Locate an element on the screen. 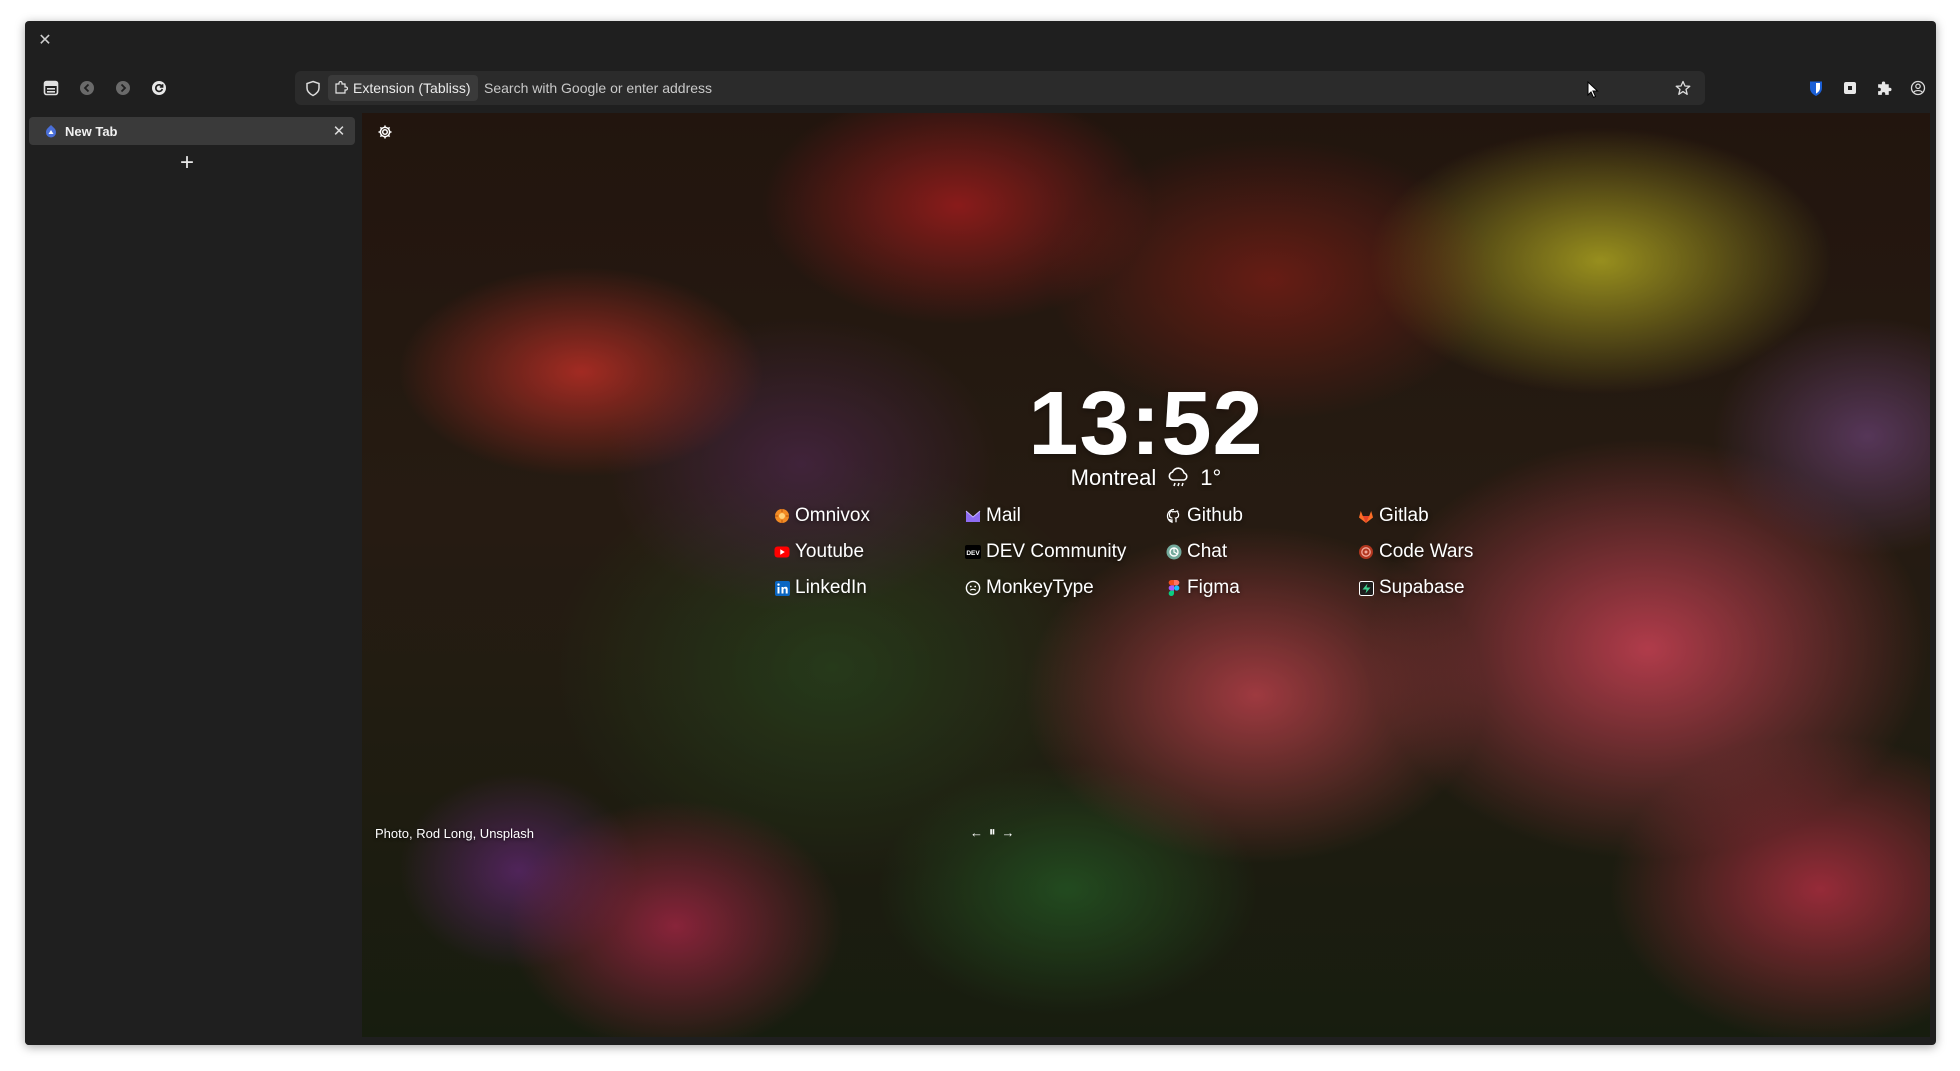 The width and height of the screenshot is (1960, 1071). dev-icon: DEV is located at coordinates (973, 552).